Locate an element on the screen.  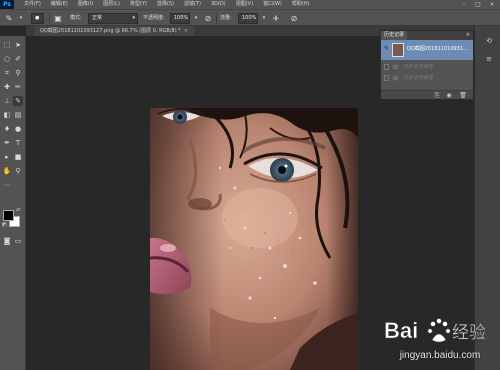
mode-label: 模式: is located at coordinates (76, 18).